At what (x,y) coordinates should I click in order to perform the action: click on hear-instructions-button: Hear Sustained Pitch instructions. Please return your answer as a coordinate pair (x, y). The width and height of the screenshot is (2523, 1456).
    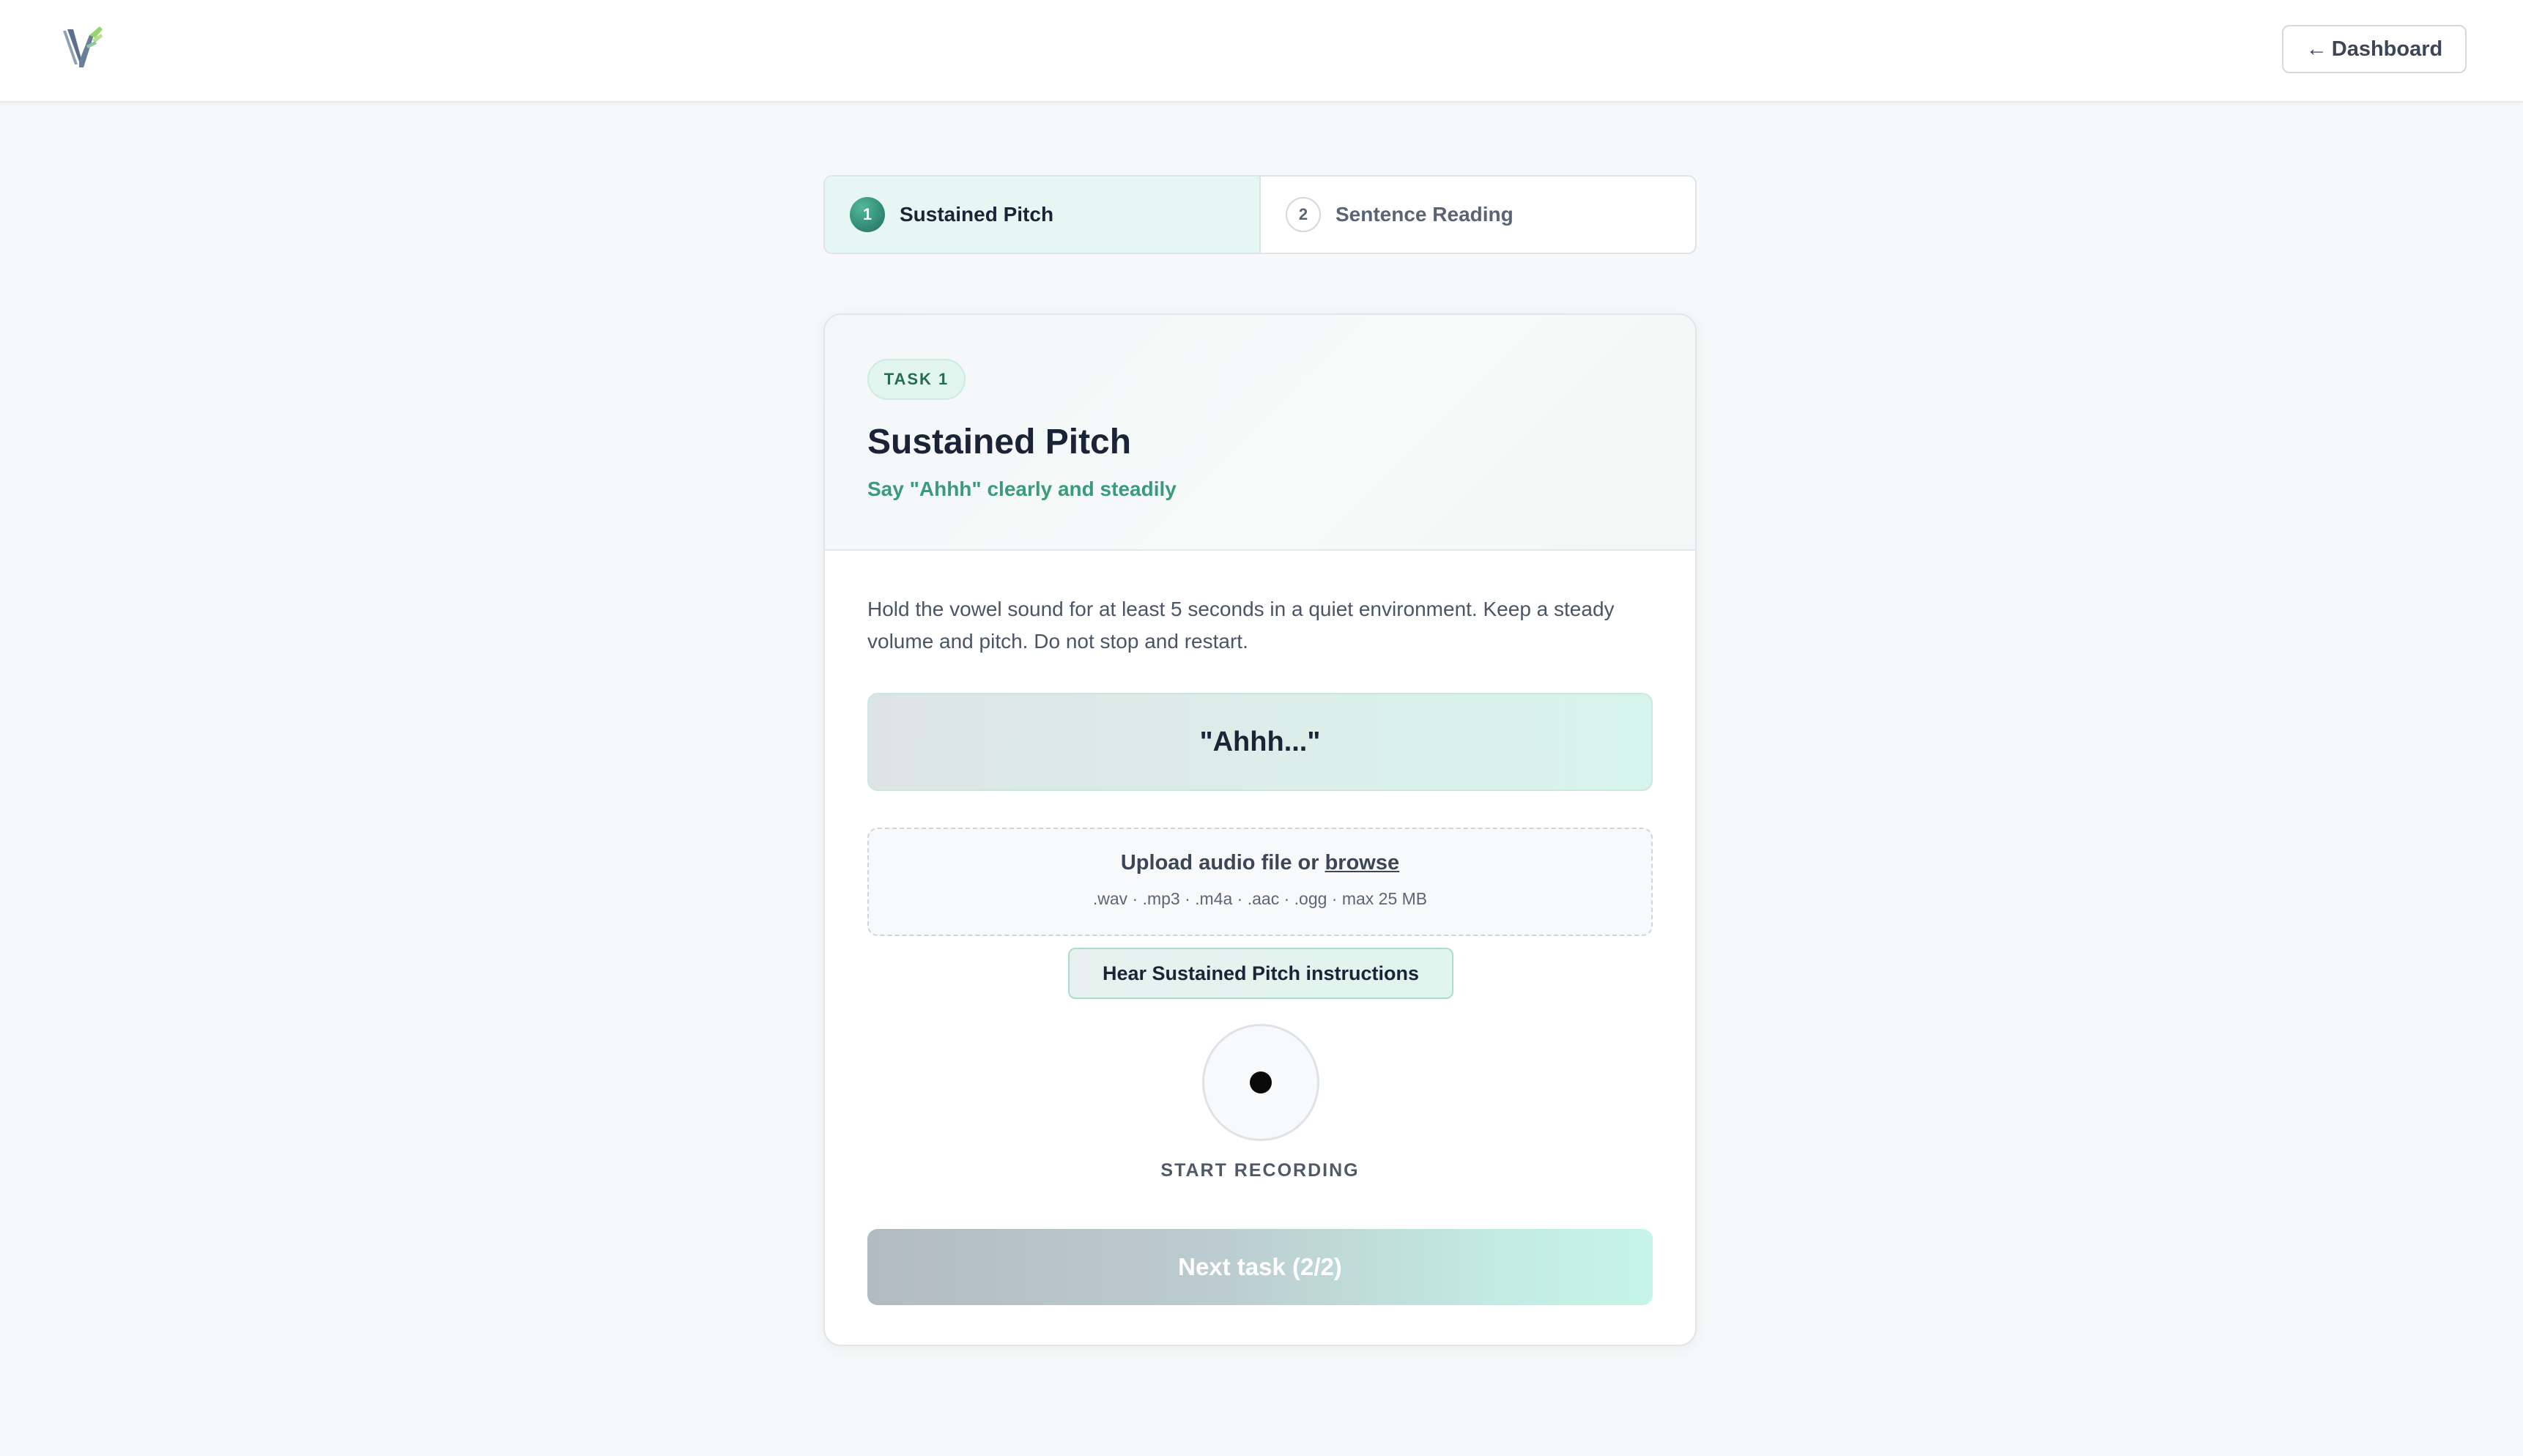
    Looking at the image, I should click on (1260, 973).